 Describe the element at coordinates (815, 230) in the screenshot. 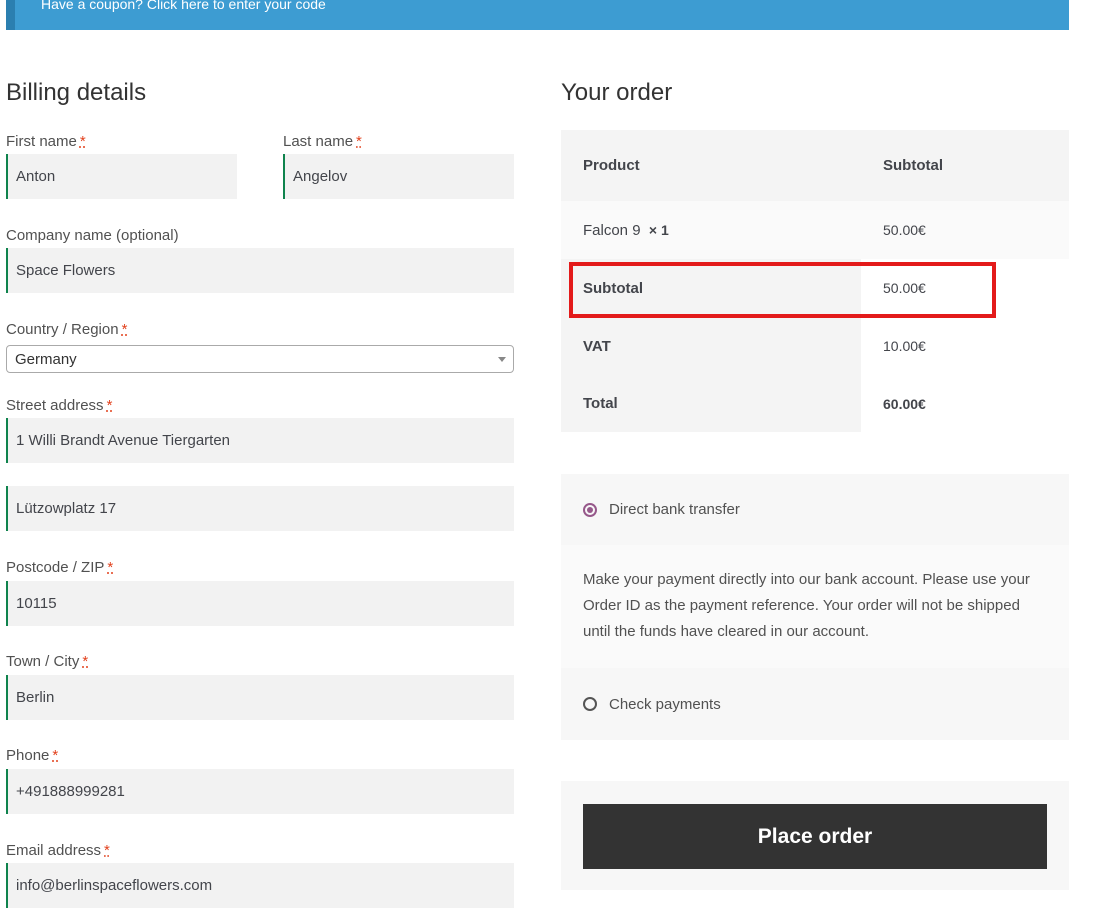

I see `order-item-row: Falcon 9 × 1 50.00€` at that location.